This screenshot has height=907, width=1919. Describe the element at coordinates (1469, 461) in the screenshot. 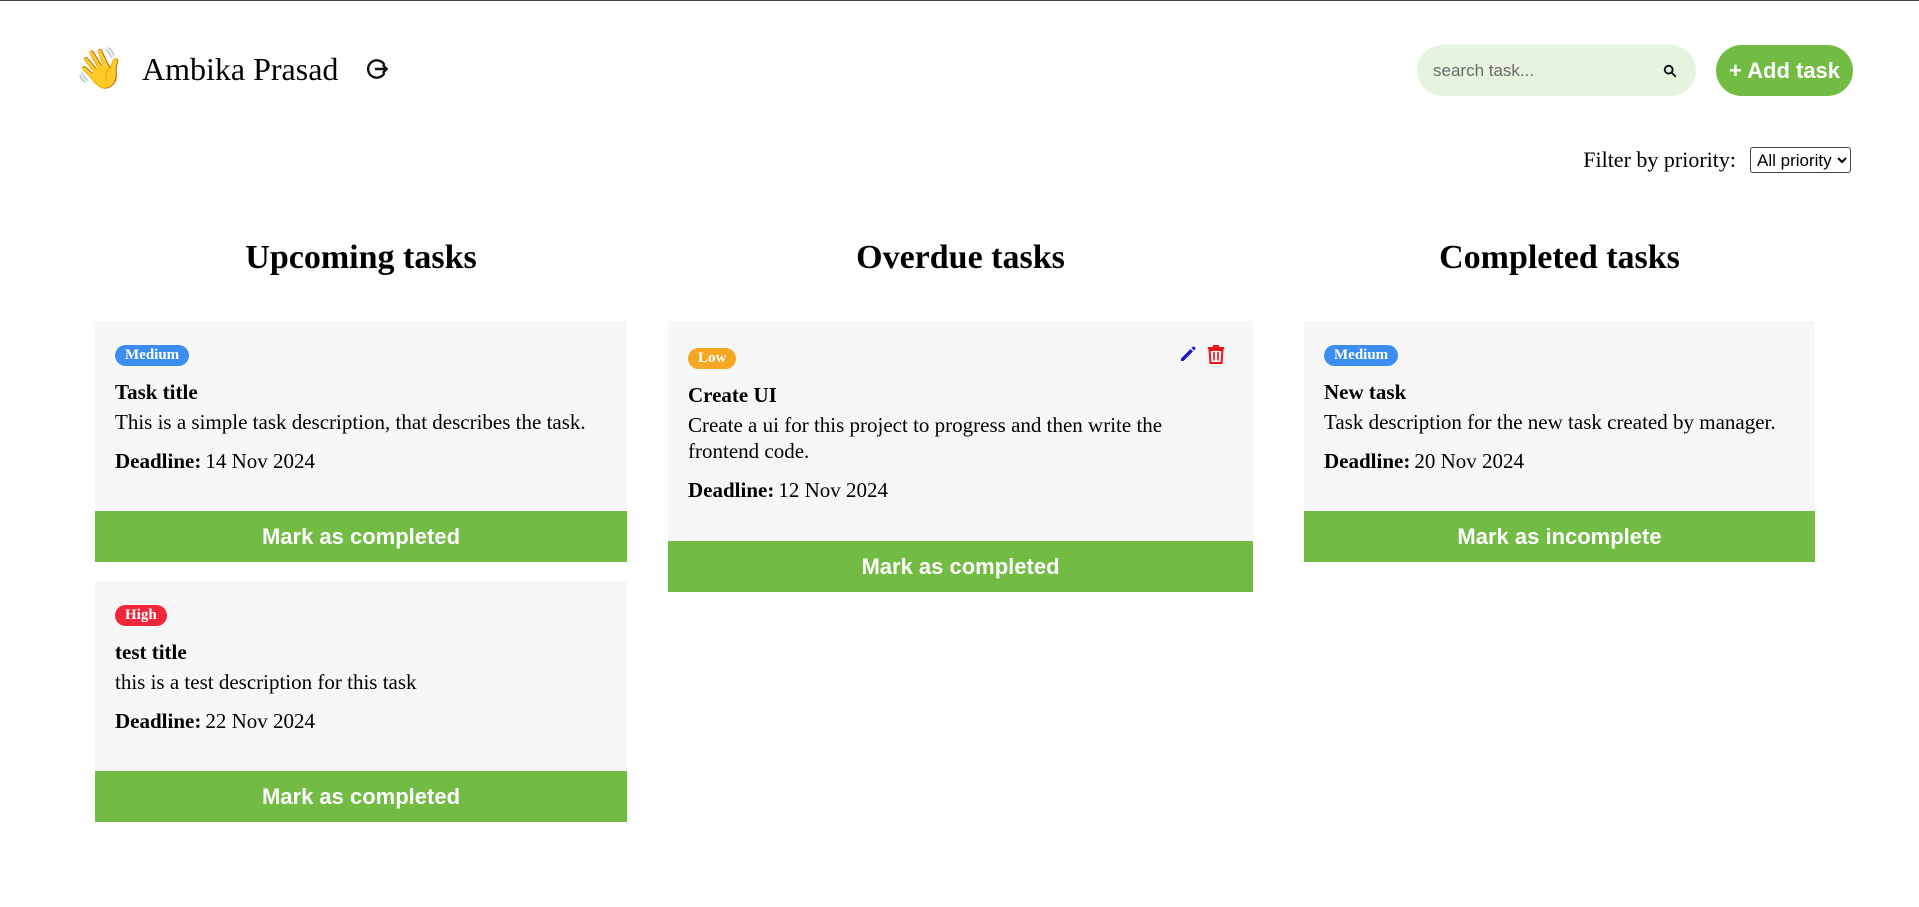

I see `deadline-date: 20 Nov 2024` at that location.